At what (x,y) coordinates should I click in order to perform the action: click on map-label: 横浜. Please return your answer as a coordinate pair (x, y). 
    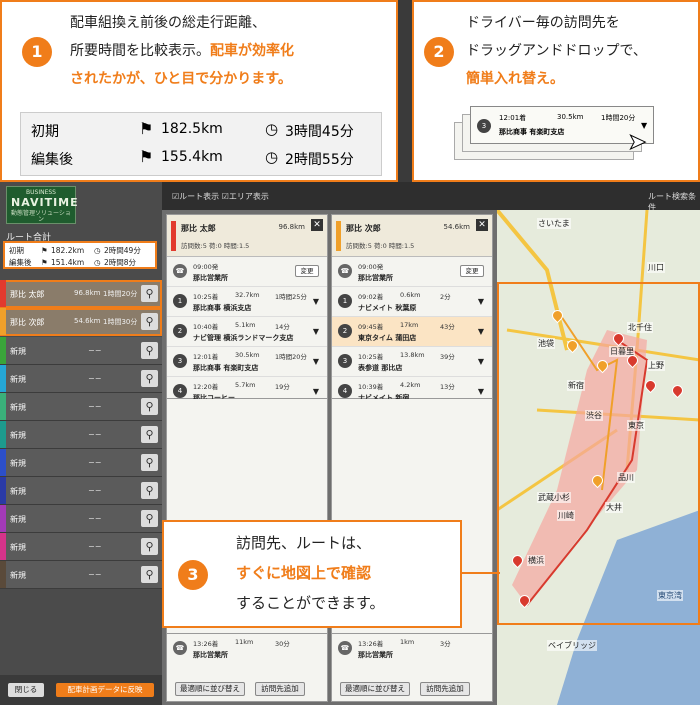
    Looking at the image, I should click on (536, 560).